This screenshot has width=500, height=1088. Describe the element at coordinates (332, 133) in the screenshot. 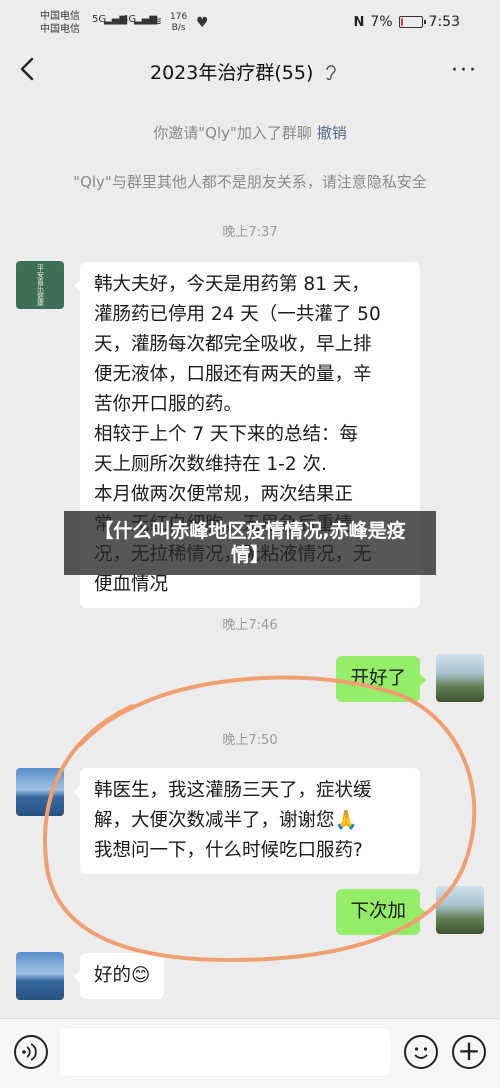

I see `revoke-link: 撤销` at that location.